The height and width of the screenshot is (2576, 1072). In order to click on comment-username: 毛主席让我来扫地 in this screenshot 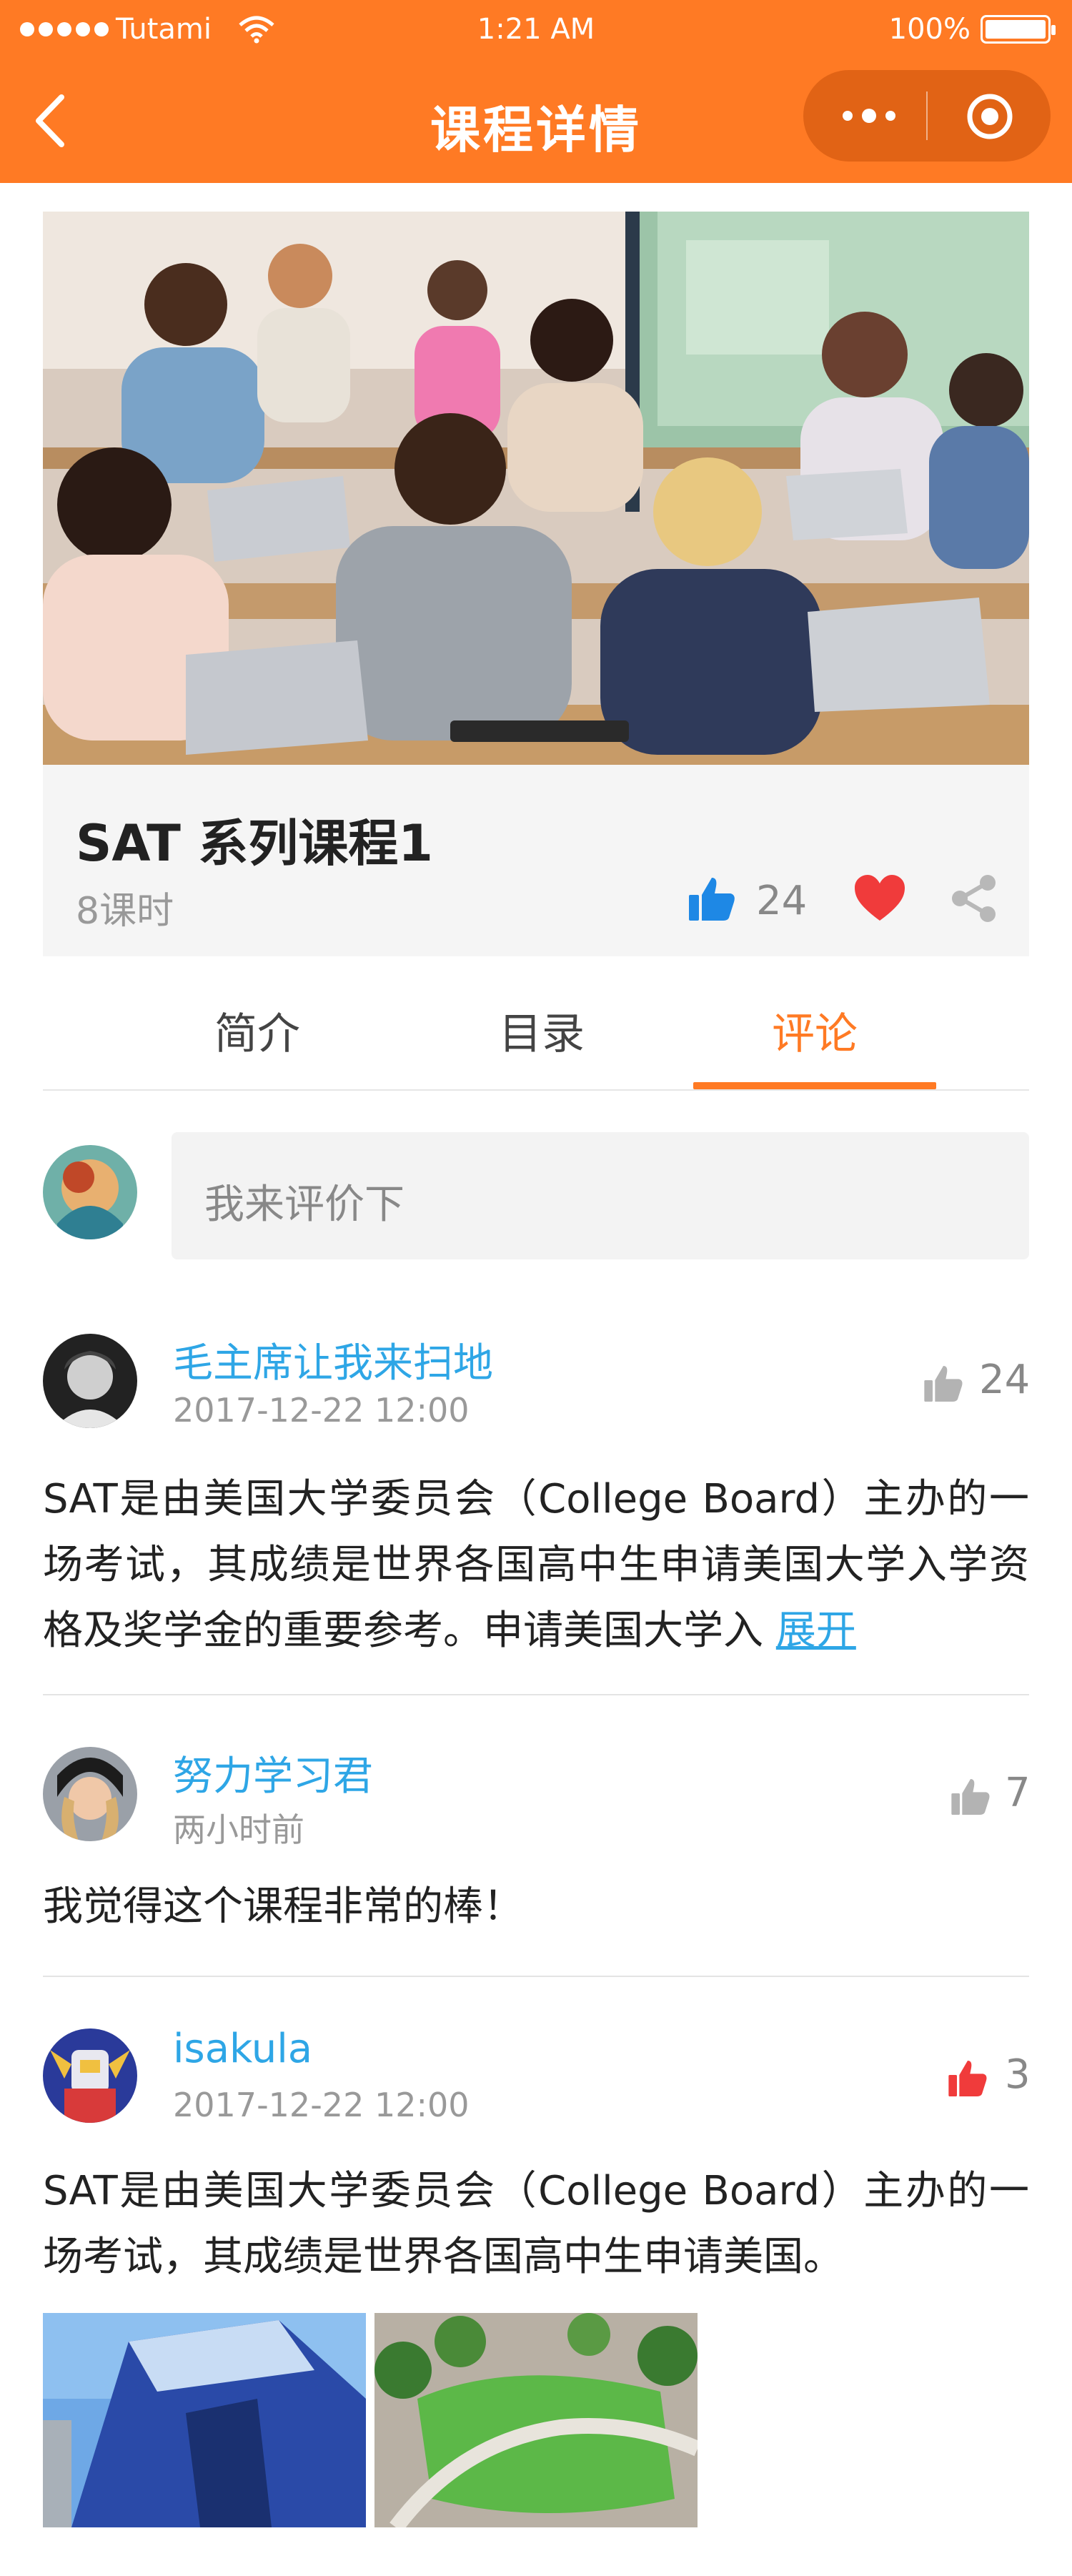, I will do `click(333, 1360)`.